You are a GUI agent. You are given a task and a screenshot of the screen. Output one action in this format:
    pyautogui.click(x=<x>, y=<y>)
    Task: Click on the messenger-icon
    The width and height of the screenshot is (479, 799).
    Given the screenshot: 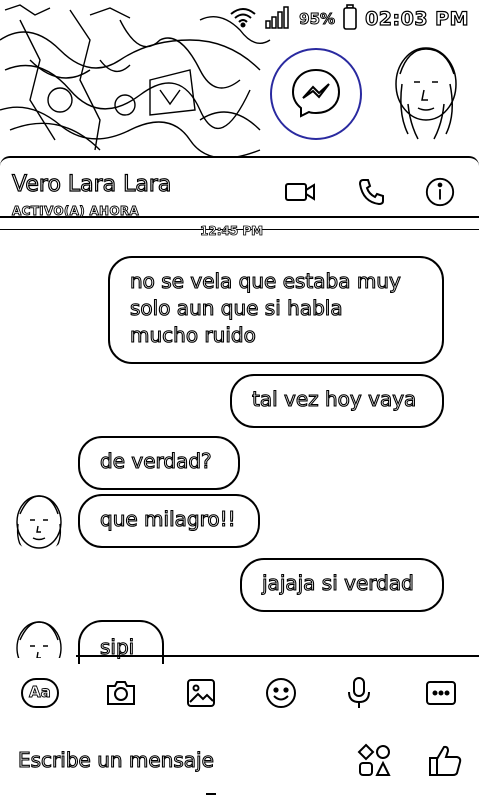 What is the action you would take?
    pyautogui.click(x=316, y=94)
    